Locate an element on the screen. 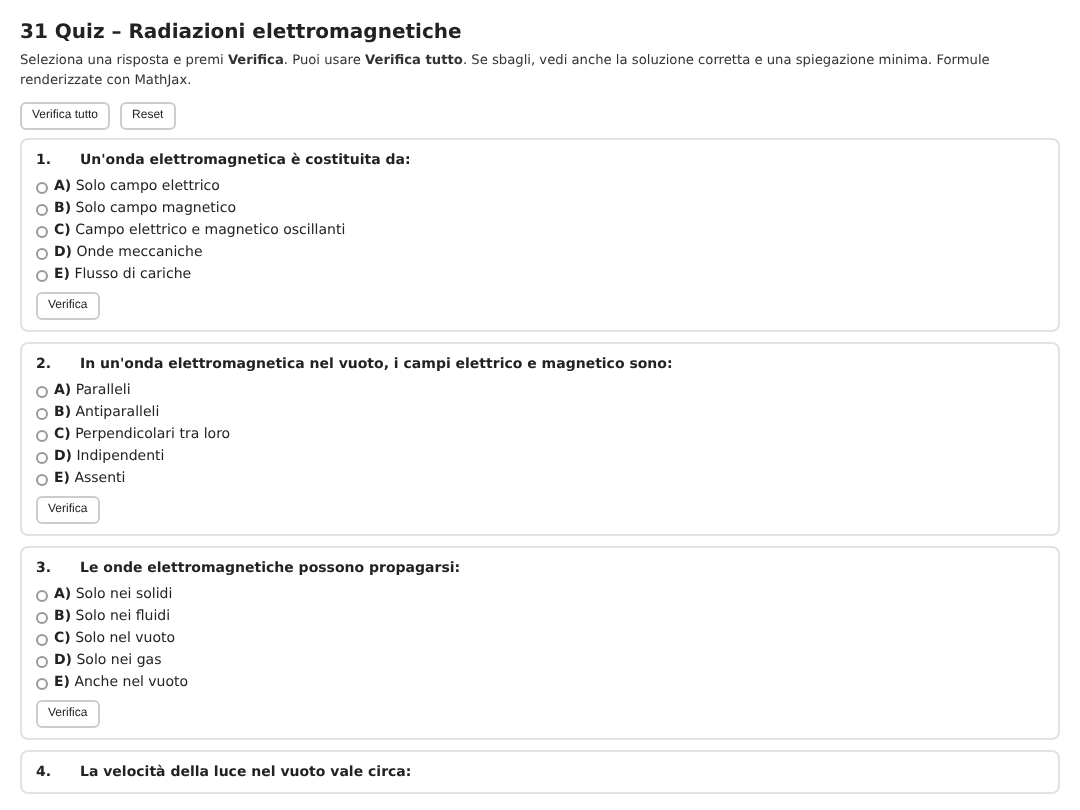  page-title: 31 Quiz – Radiazioni elettromagnetiche is located at coordinates (242, 34).